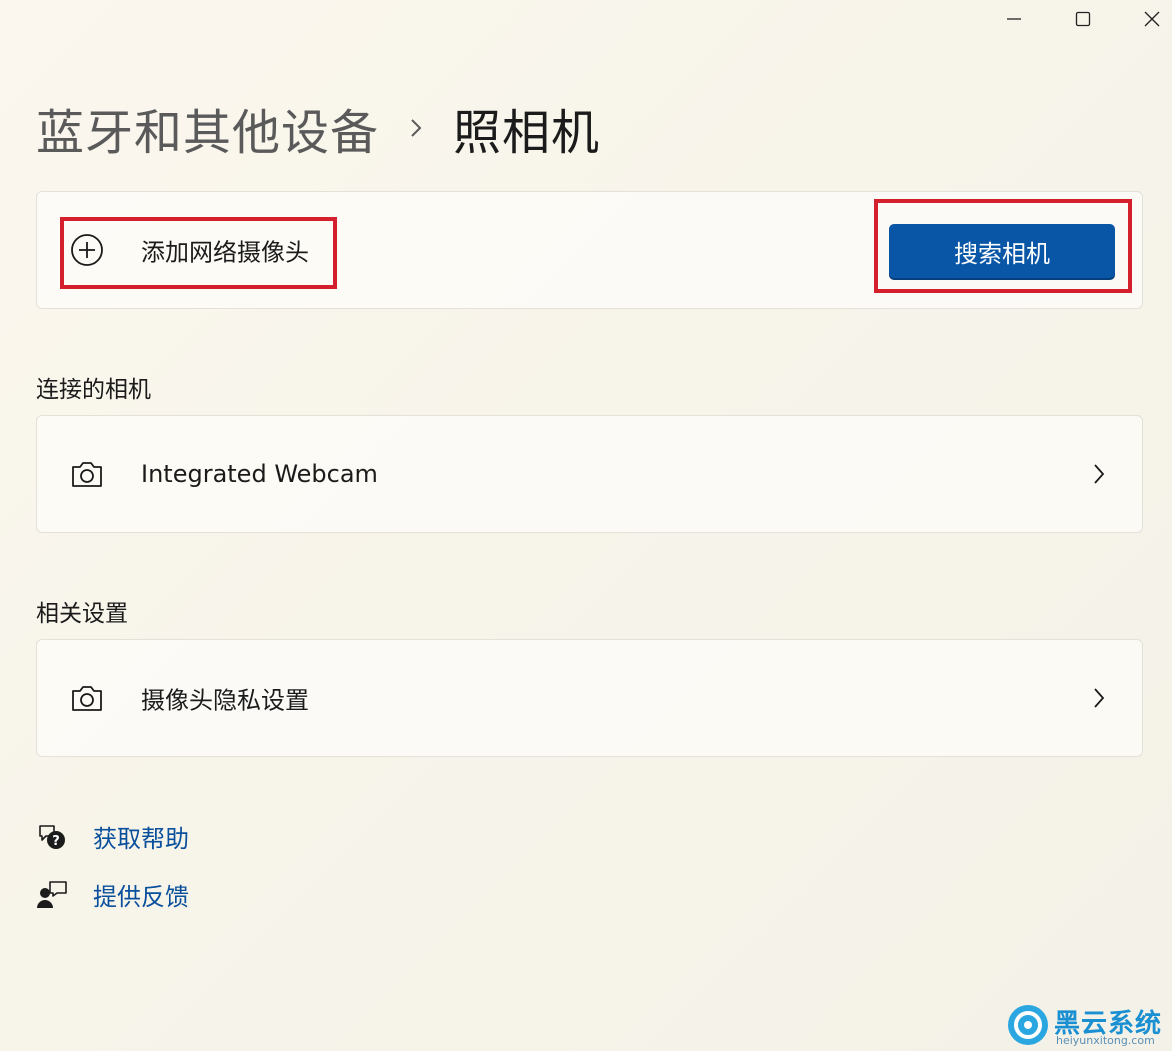  Describe the element at coordinates (1088, 1026) in the screenshot. I see `watermark: 黑云系统 heiyunxitong.com` at that location.